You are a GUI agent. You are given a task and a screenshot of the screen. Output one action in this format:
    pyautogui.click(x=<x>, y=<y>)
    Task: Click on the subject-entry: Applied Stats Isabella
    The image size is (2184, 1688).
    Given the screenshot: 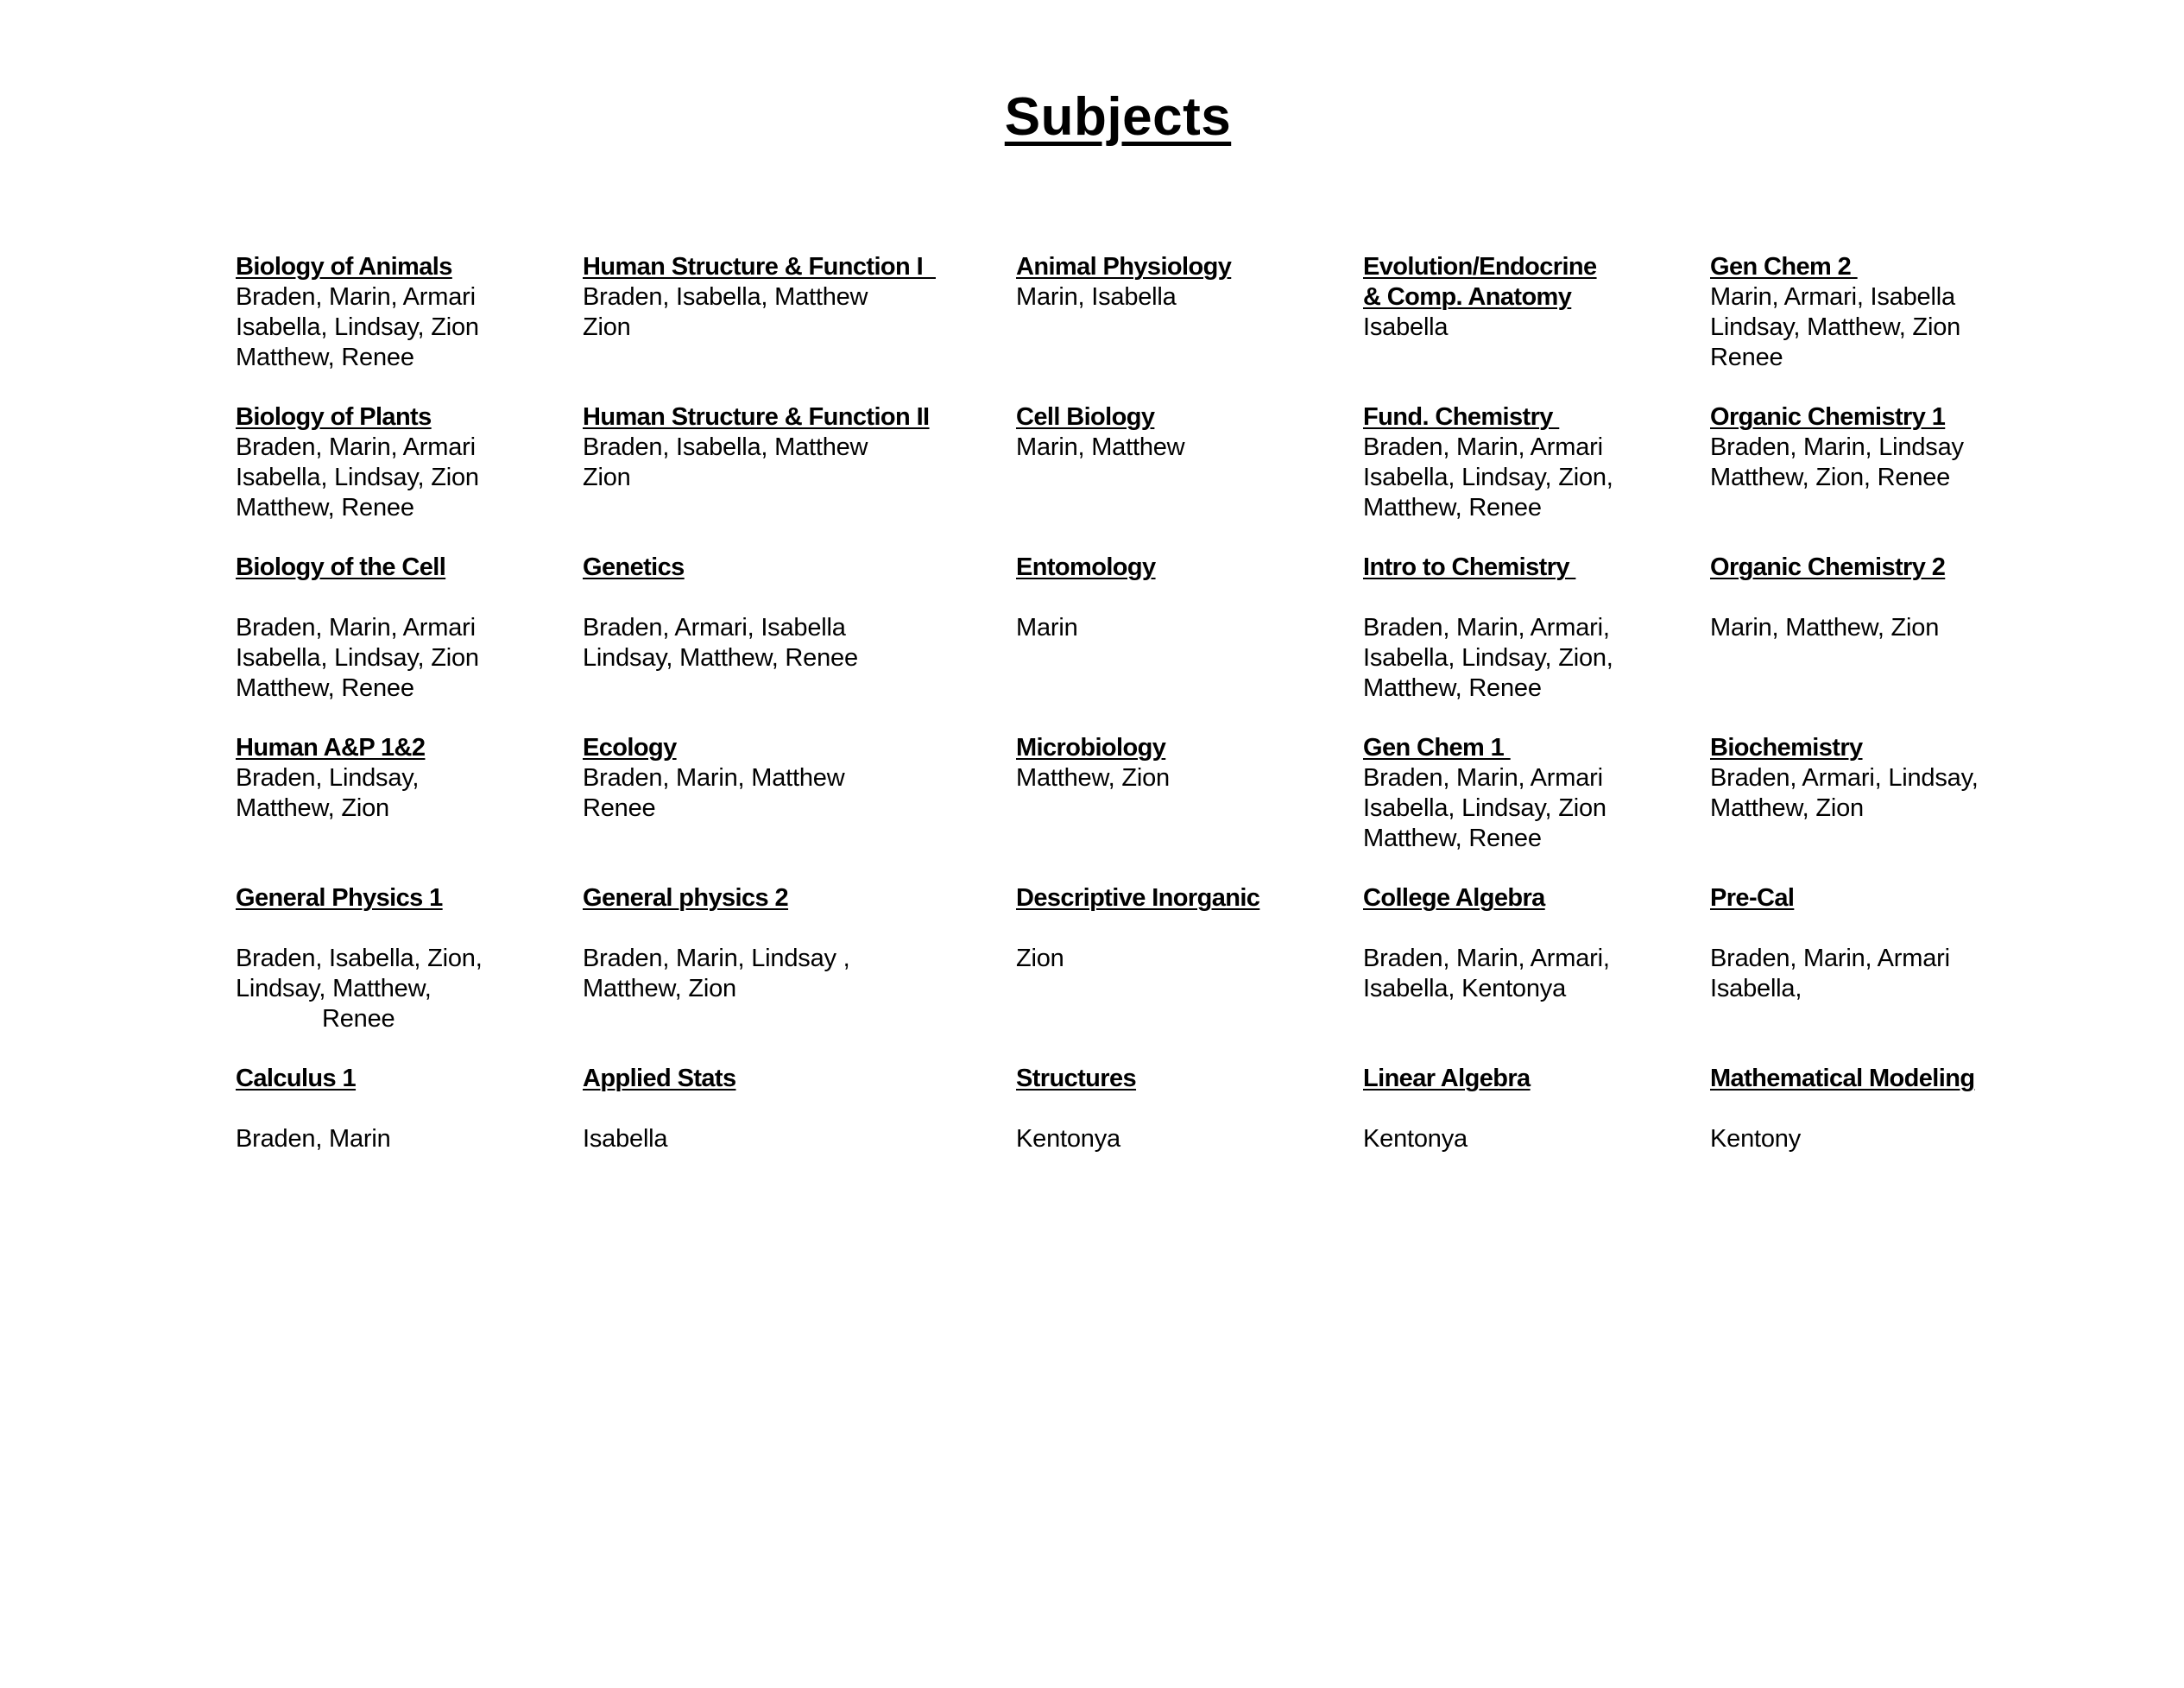 What is the action you would take?
    pyautogui.click(x=659, y=1109)
    